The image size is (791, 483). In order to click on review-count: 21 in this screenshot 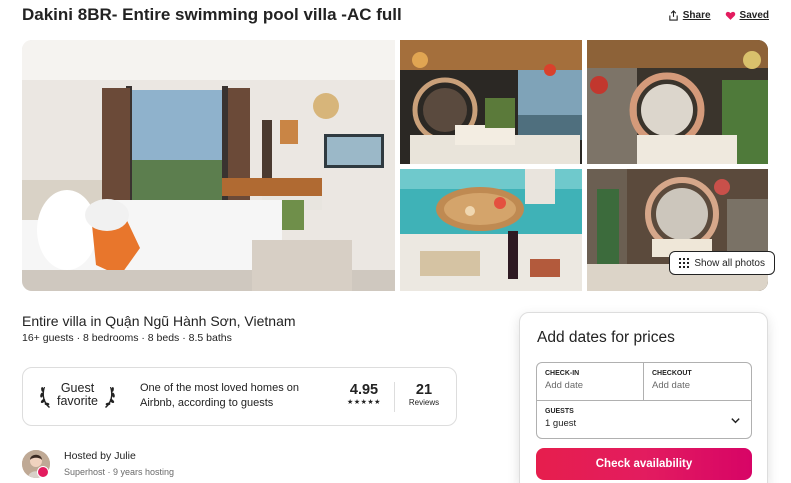, I will do `click(424, 390)`.